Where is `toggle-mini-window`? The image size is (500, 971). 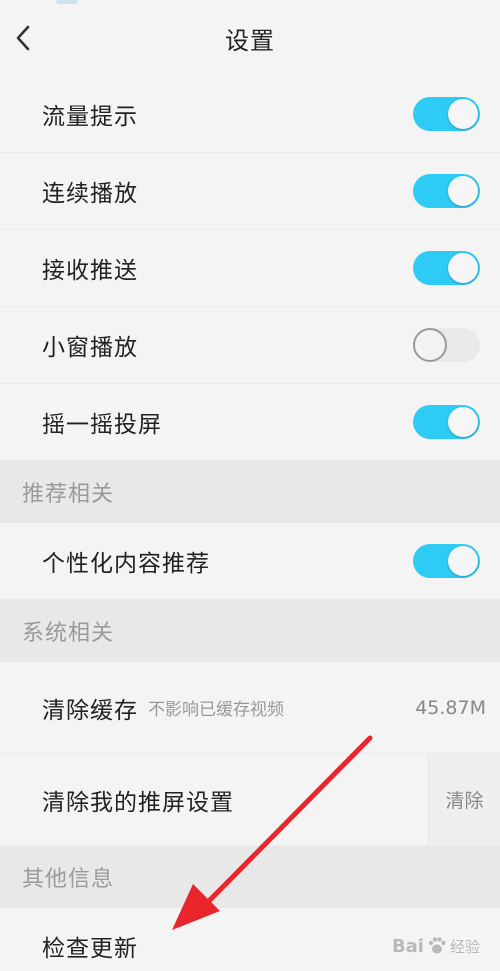 toggle-mini-window is located at coordinates (446, 345).